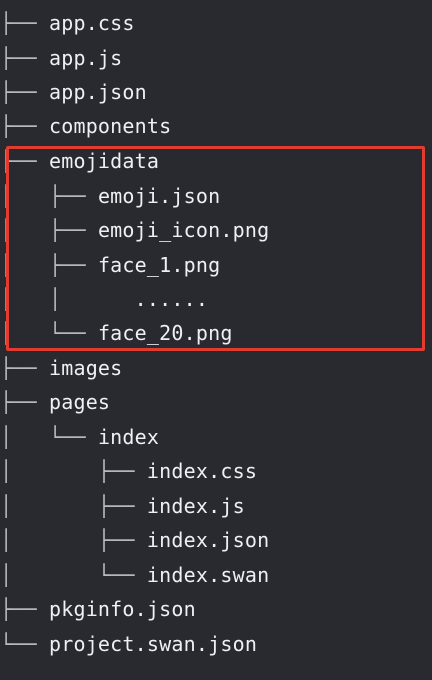 The height and width of the screenshot is (680, 432). I want to click on file-name: index.css, so click(202, 471).